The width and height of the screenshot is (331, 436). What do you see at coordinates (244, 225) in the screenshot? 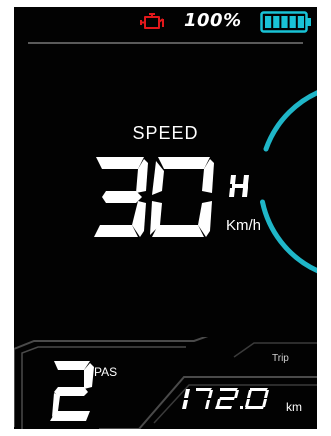
I see `speed-unit: Km/h` at bounding box center [244, 225].